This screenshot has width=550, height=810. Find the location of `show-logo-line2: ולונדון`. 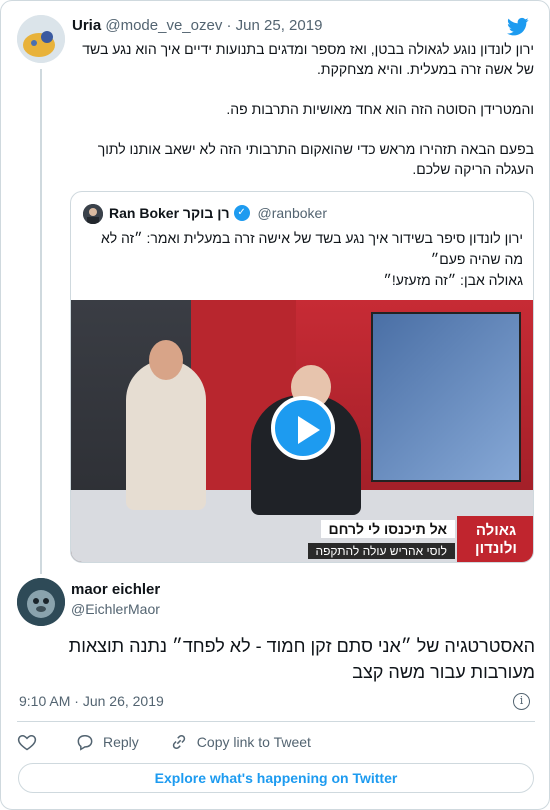

show-logo-line2: ולונדון is located at coordinates (496, 548).